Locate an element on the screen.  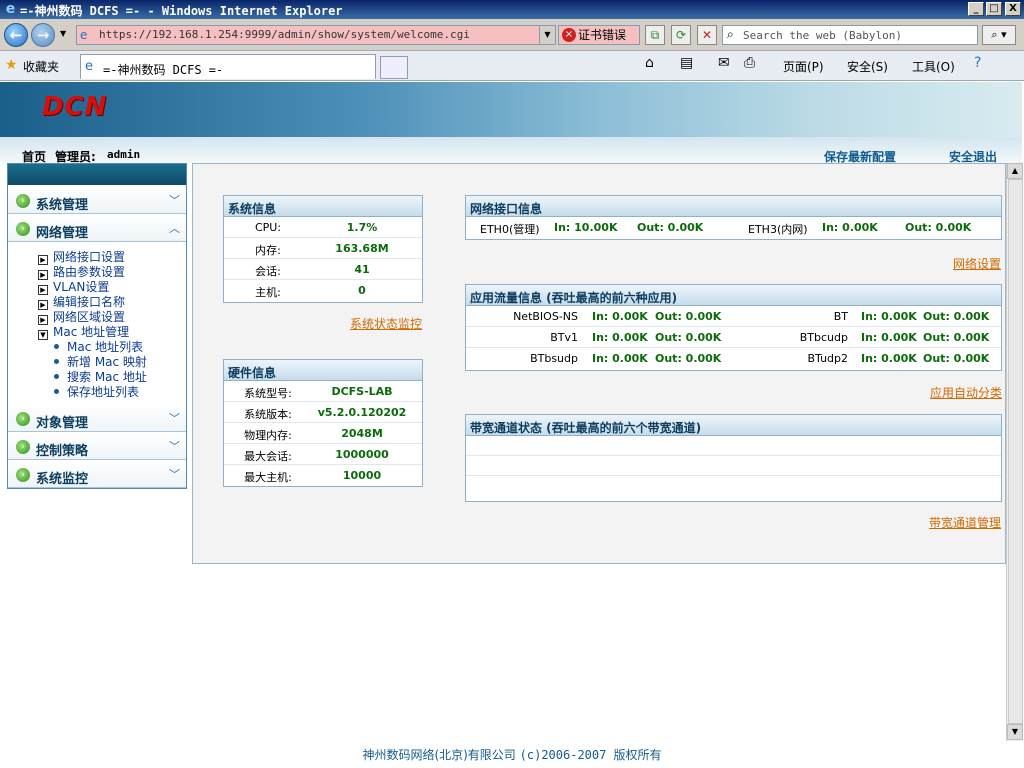
sidebar-item-object-mgmt: › 对象管理 ﹀ is located at coordinates (97, 419).